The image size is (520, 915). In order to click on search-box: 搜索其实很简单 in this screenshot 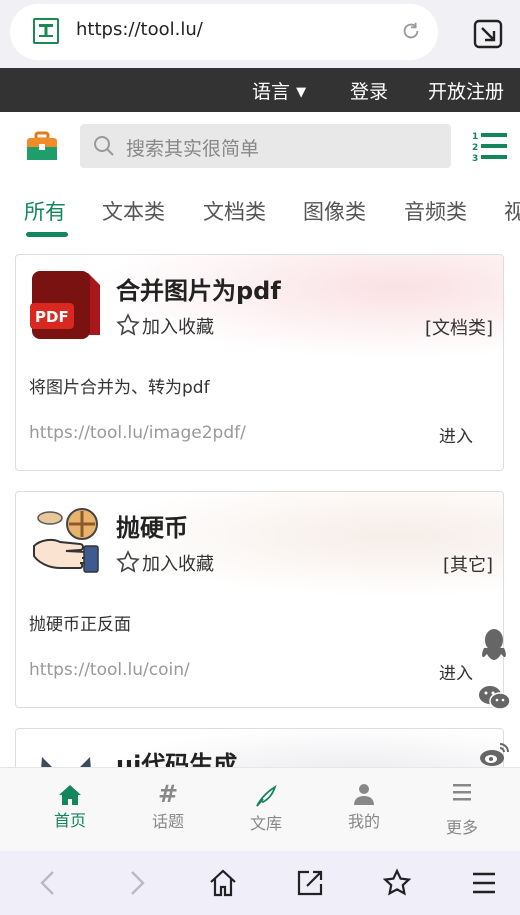, I will do `click(265, 146)`.